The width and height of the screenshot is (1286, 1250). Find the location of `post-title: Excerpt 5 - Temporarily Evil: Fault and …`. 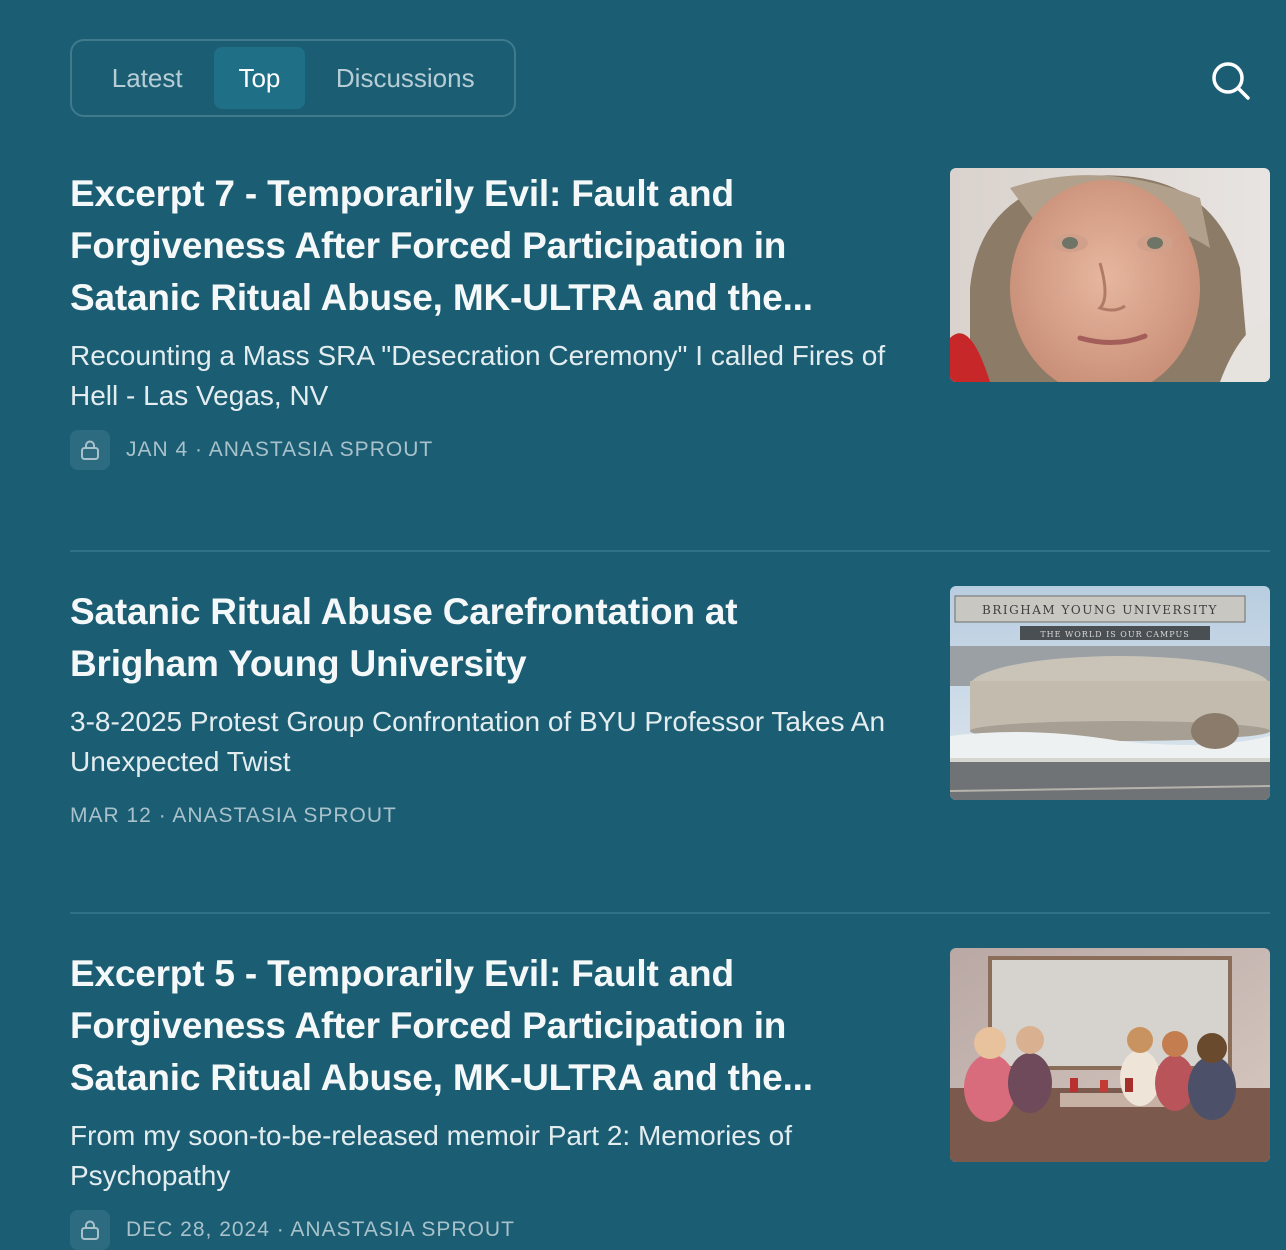

post-title: Excerpt 5 - Temporarily Evil: Fault and … is located at coordinates (480, 1026).